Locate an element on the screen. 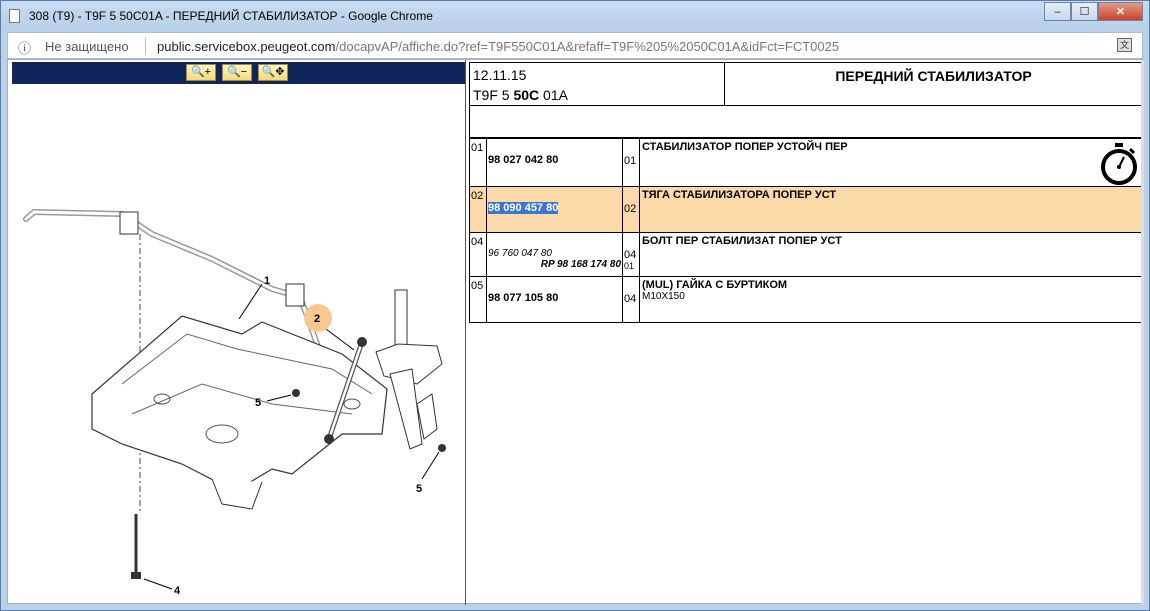  part-ref-replacement: RP 98 168 174 80 is located at coordinates (554, 264).